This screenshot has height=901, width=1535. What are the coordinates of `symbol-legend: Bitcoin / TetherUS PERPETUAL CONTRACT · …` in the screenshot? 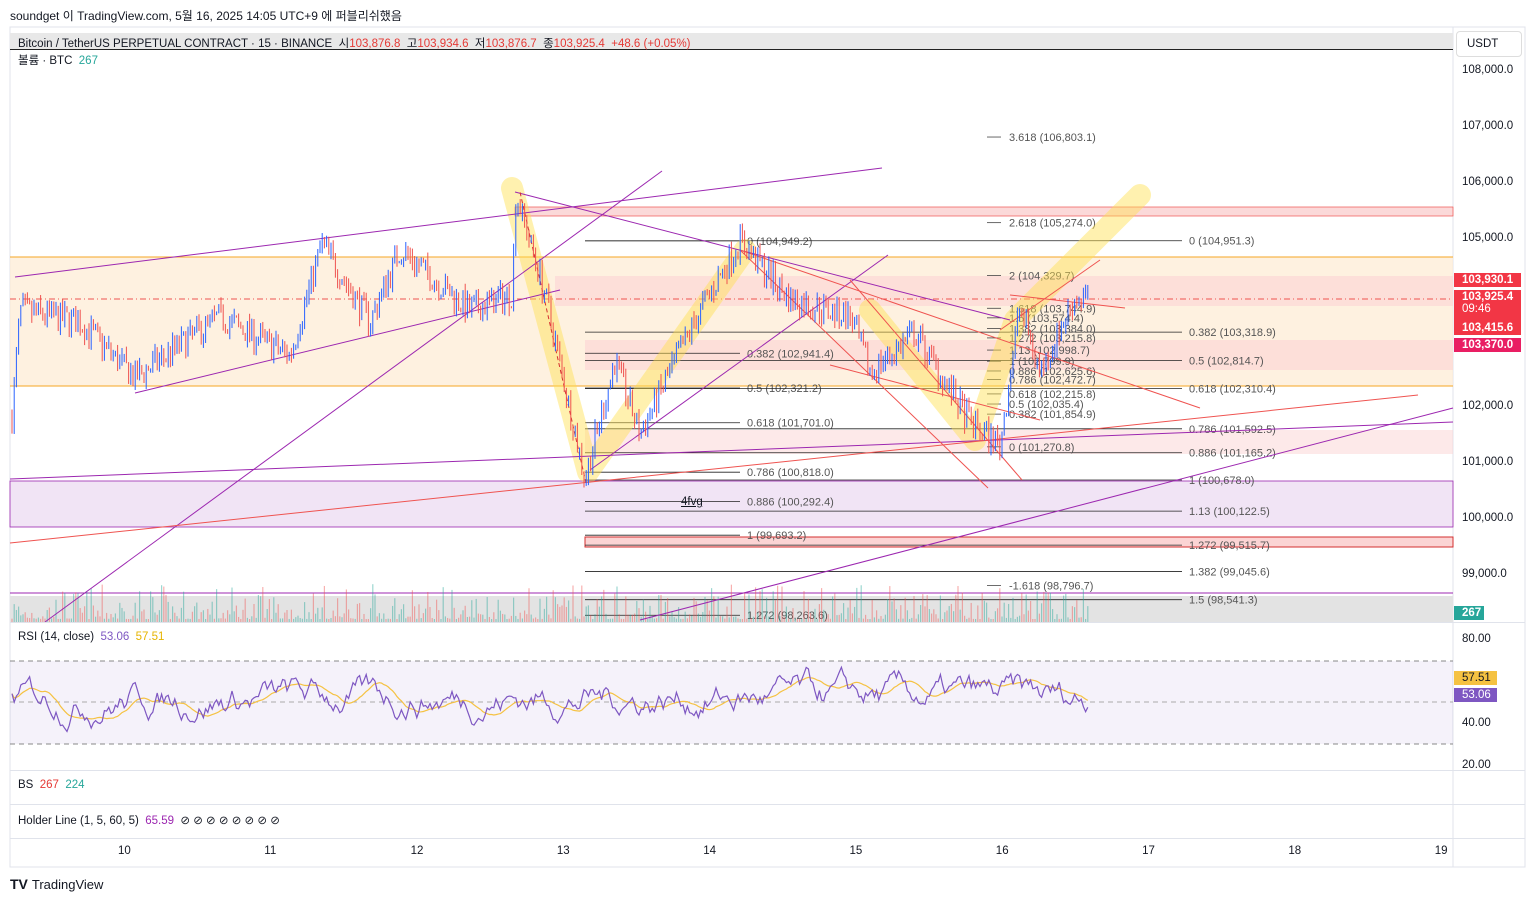 It's located at (731, 41).